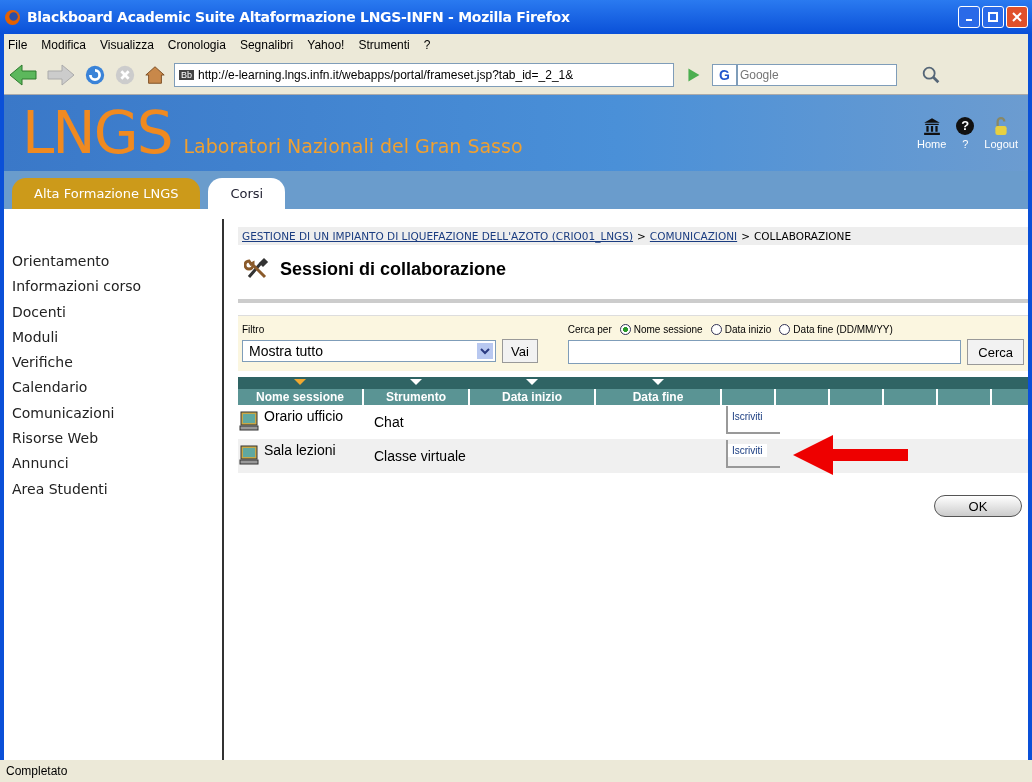 The image size is (1032, 782). Describe the element at coordinates (741, 329) in the screenshot. I see `radio-option: Data inizio` at that location.